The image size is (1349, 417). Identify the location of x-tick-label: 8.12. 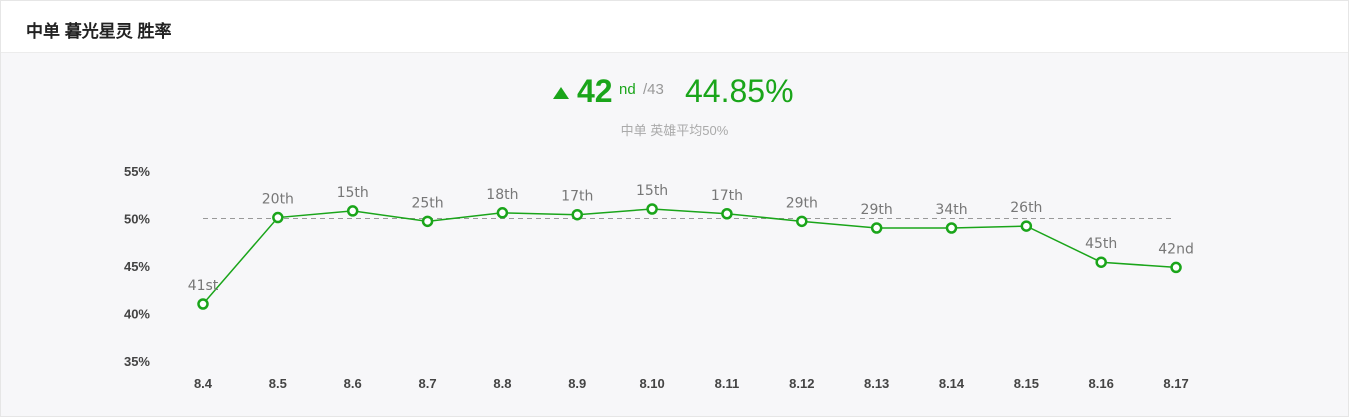
(801, 383).